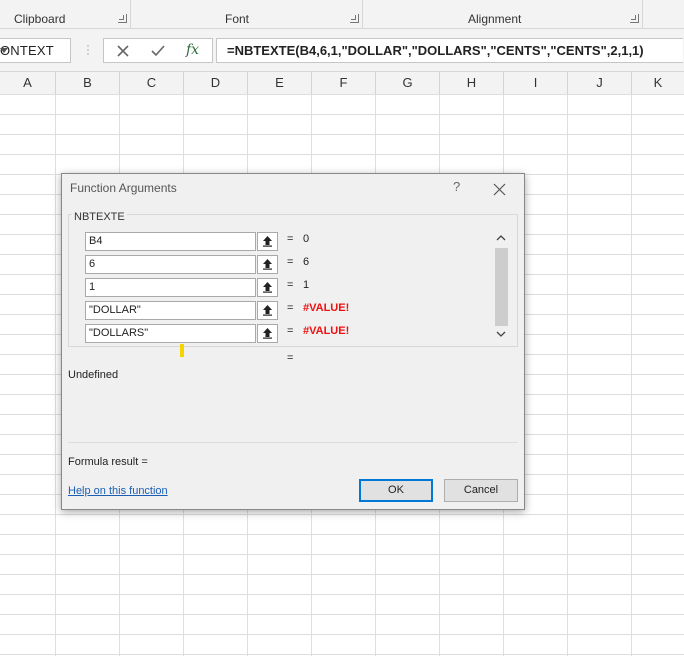 This screenshot has width=684, height=656. Describe the element at coordinates (96, 241) in the screenshot. I see `argument-value: B4` at that location.